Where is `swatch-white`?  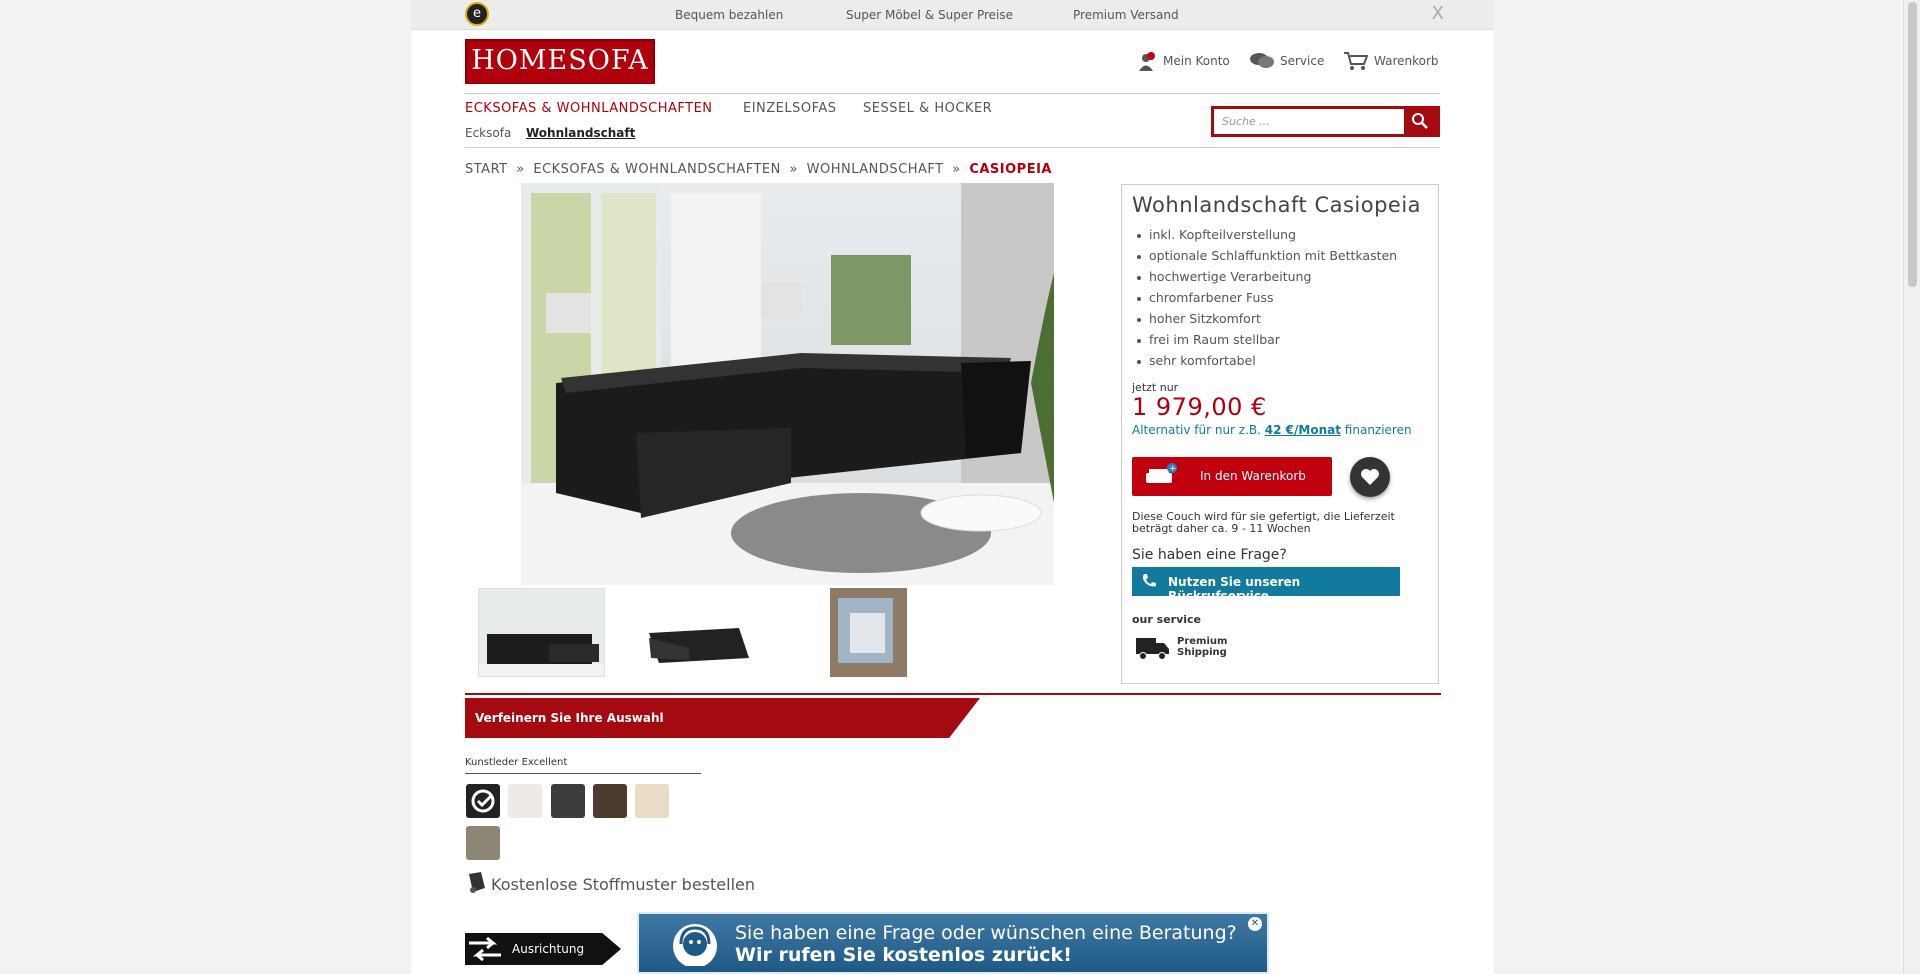 swatch-white is located at coordinates (525, 801).